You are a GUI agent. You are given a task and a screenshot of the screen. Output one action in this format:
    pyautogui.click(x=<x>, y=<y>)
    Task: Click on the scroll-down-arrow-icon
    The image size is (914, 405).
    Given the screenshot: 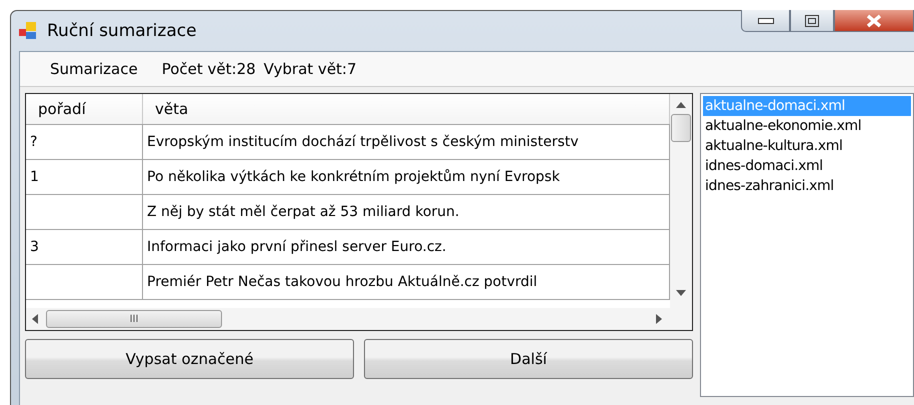 What is the action you would take?
    pyautogui.click(x=681, y=293)
    